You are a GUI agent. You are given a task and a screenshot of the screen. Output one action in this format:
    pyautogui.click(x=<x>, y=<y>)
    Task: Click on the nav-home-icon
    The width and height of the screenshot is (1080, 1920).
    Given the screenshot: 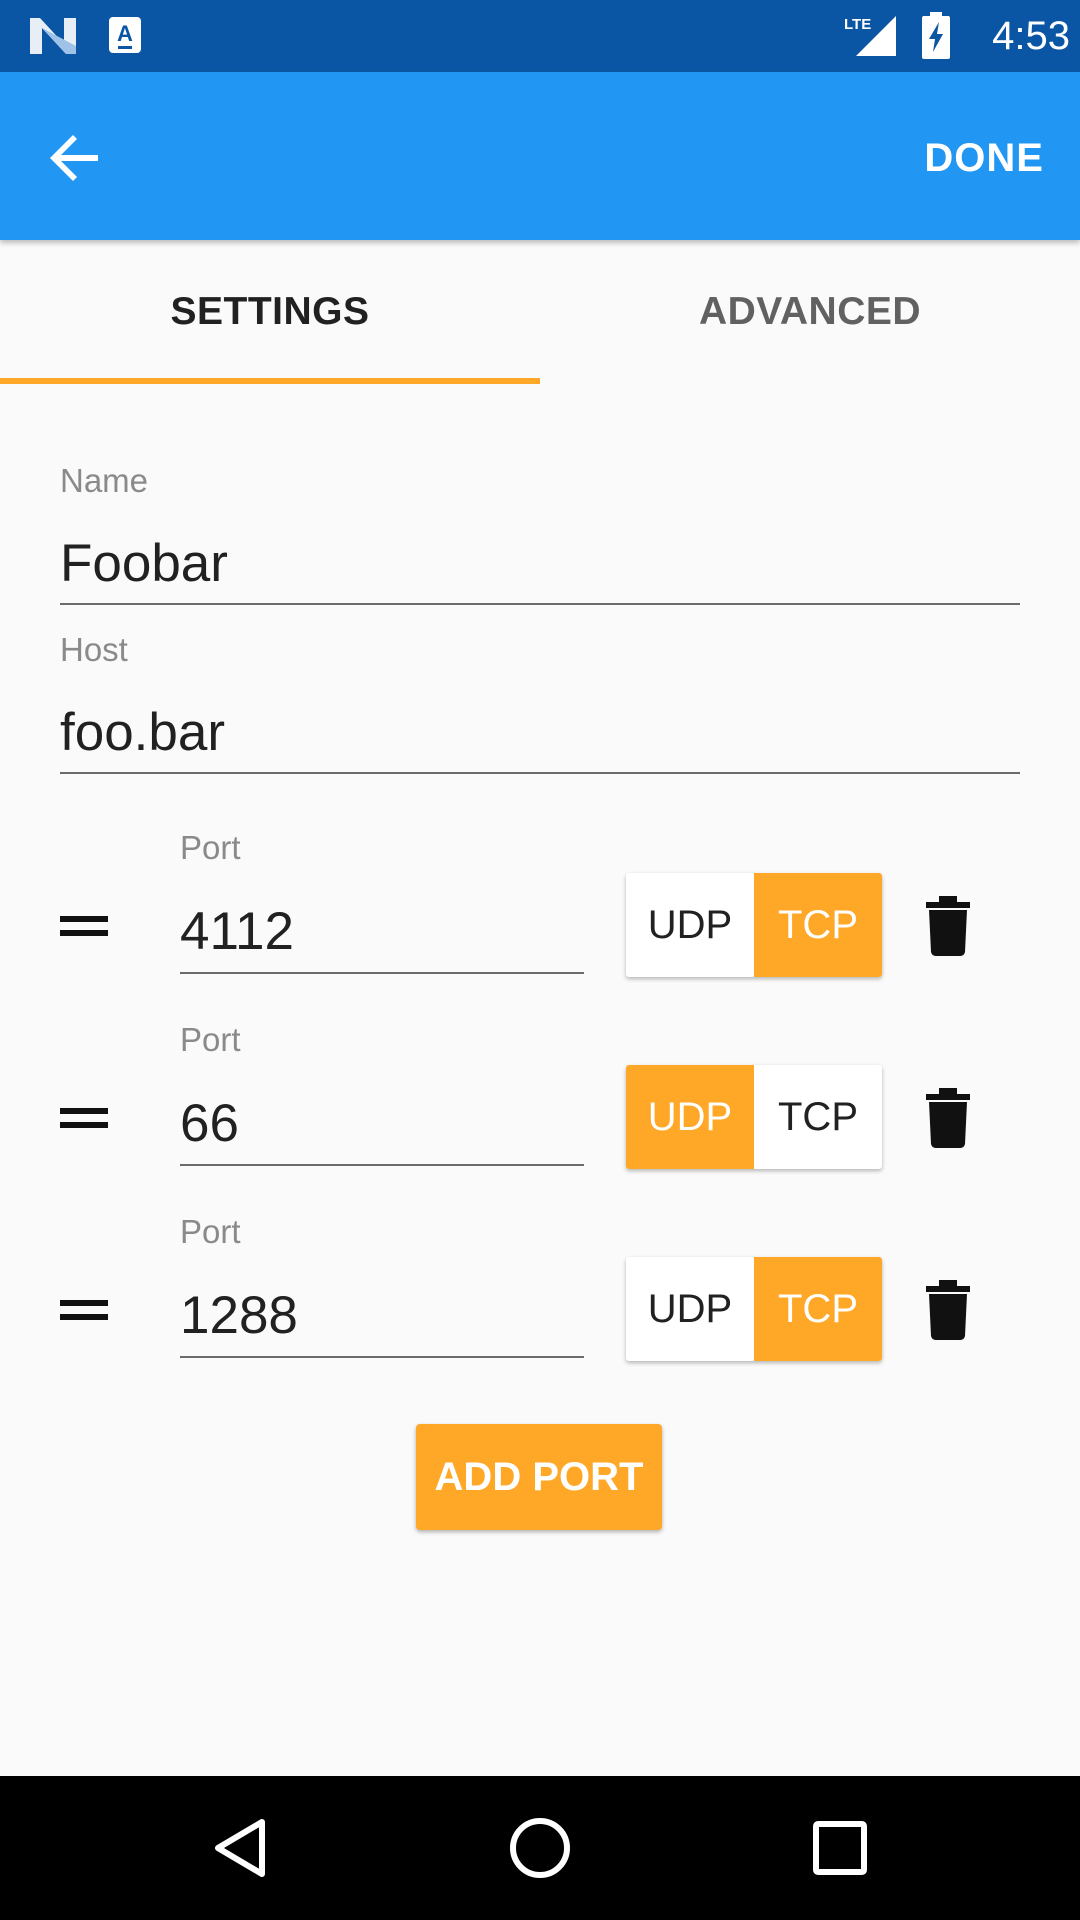 What is the action you would take?
    pyautogui.click(x=540, y=1848)
    